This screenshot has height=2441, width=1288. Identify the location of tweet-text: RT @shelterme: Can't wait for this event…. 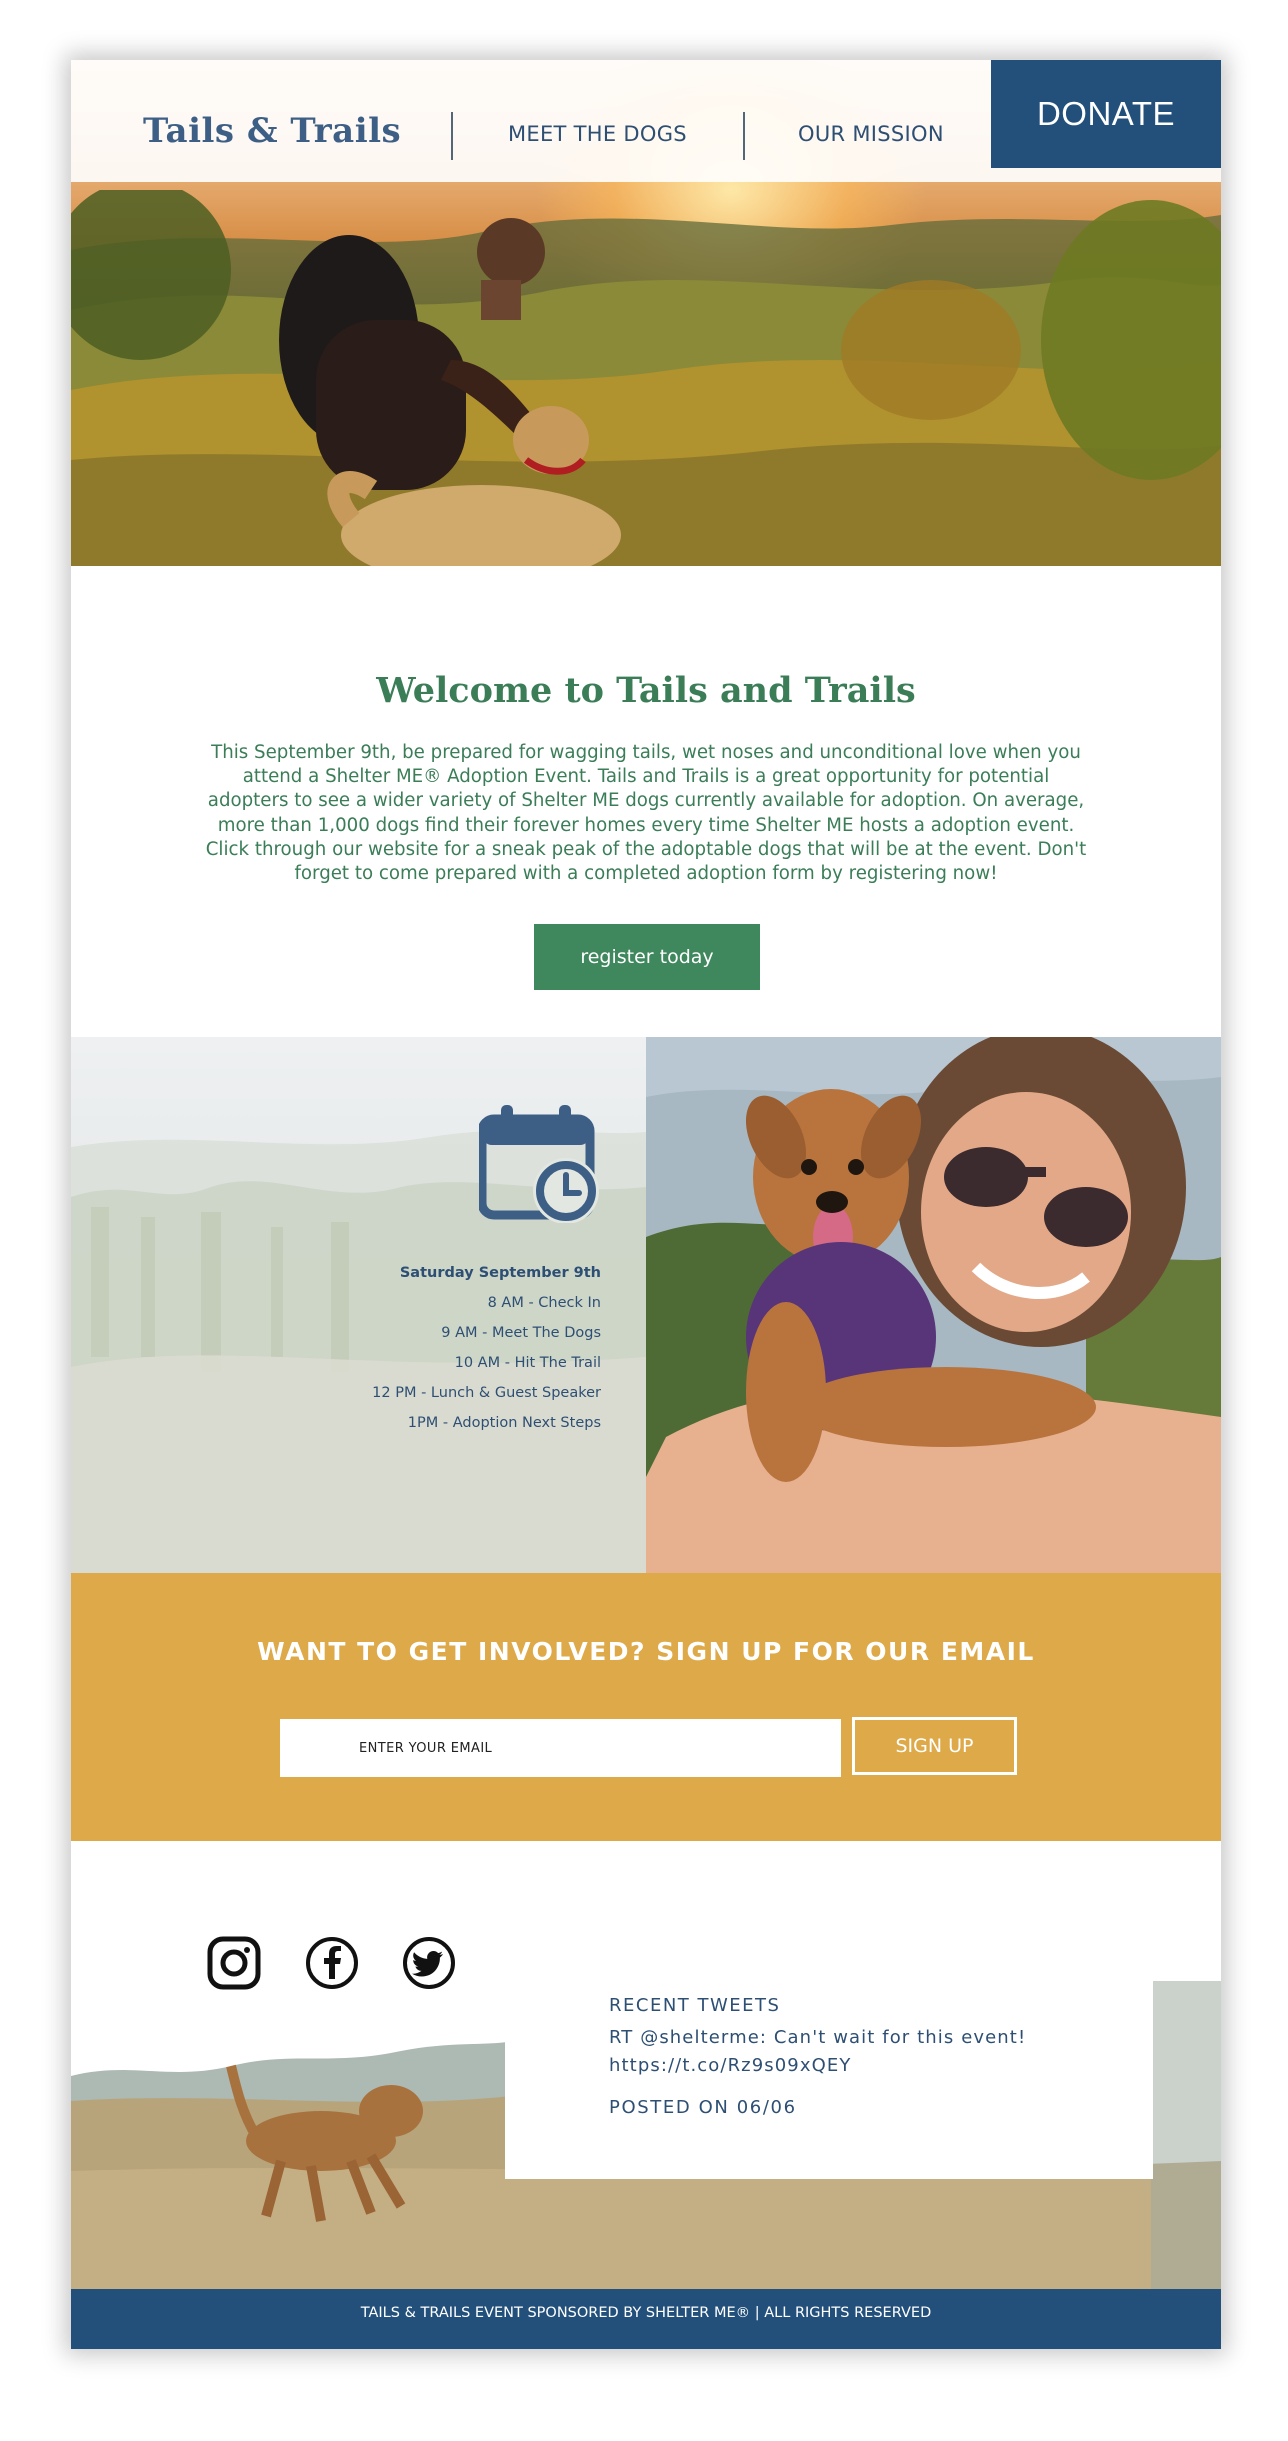
(869, 2052).